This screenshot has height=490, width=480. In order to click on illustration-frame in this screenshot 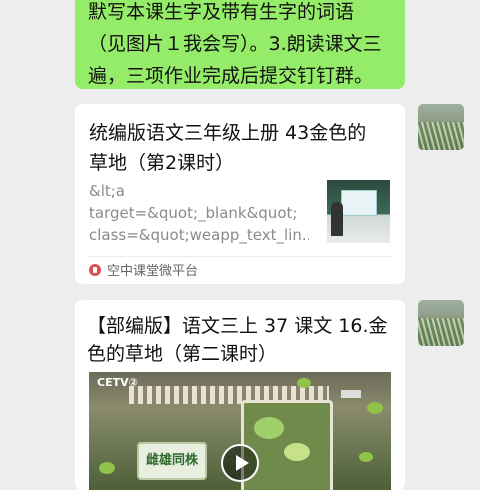, I will do `click(287, 445)`.